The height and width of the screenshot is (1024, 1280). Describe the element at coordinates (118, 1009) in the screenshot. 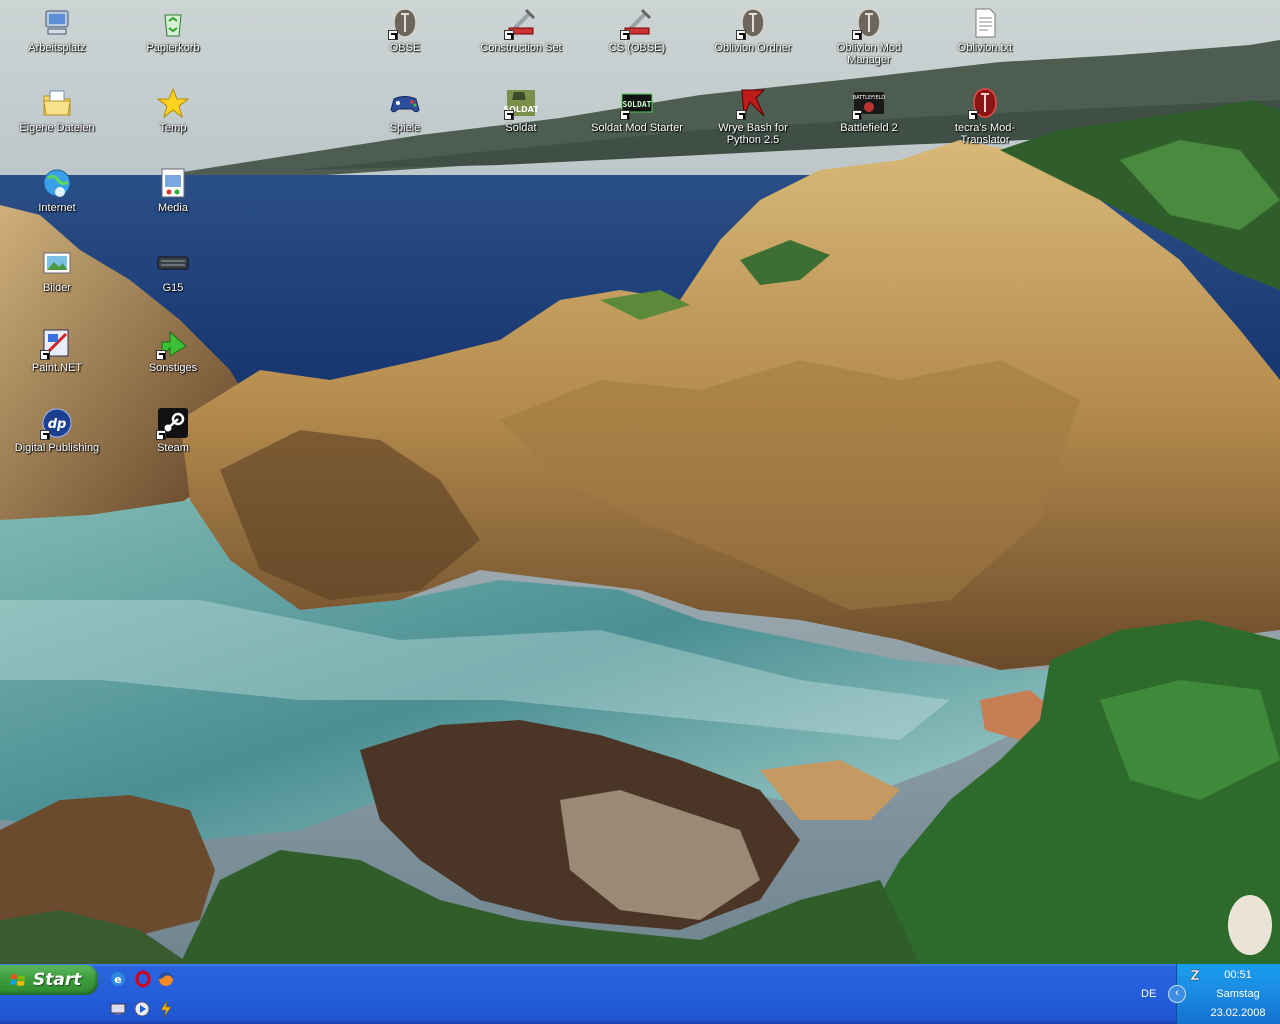

I see `network-icon` at that location.